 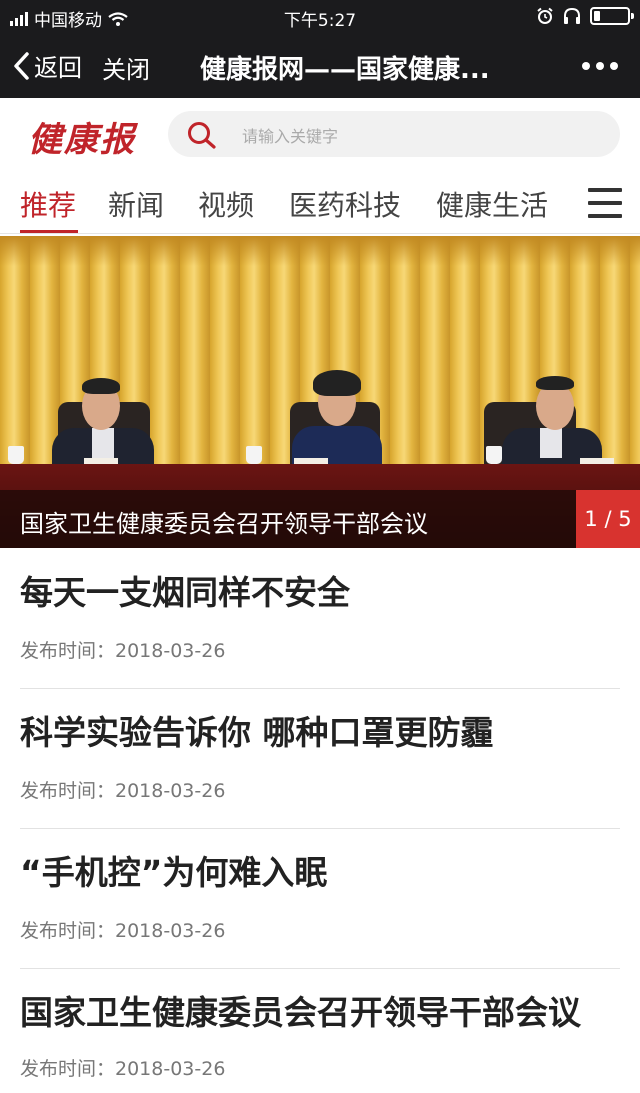 What do you see at coordinates (300, 1012) in the screenshot?
I see `article-title: 国家卫生健康委员会召开领导干部会议` at bounding box center [300, 1012].